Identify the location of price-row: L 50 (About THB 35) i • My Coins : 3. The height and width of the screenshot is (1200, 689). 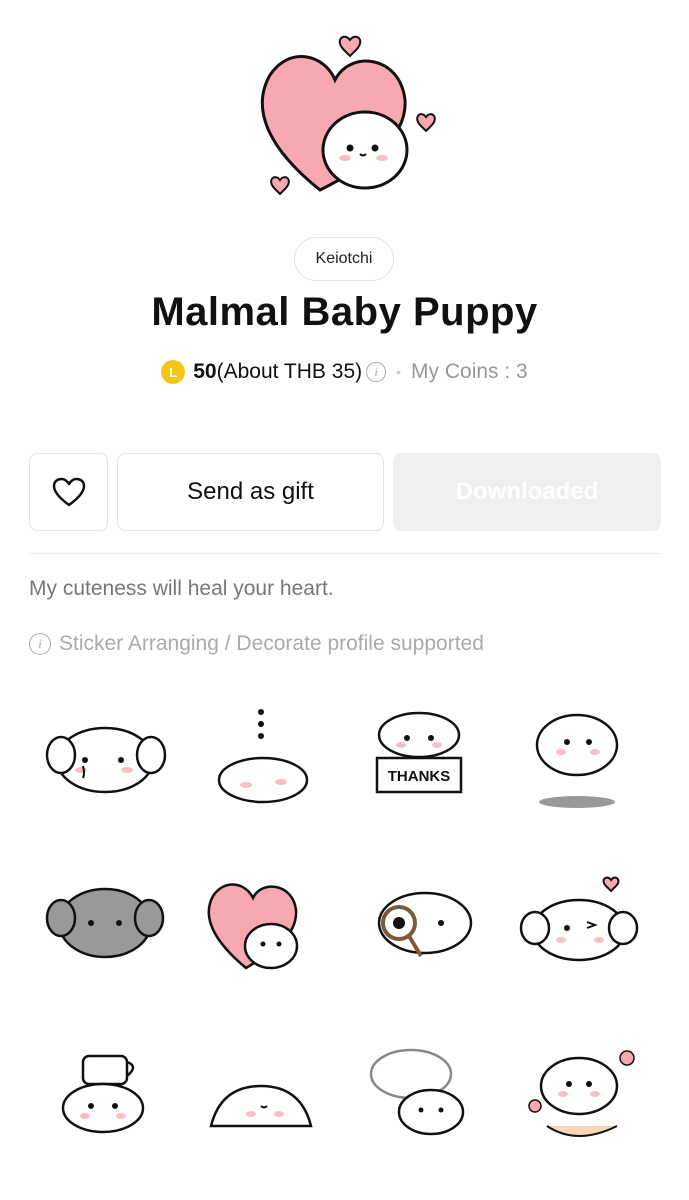
(344, 372).